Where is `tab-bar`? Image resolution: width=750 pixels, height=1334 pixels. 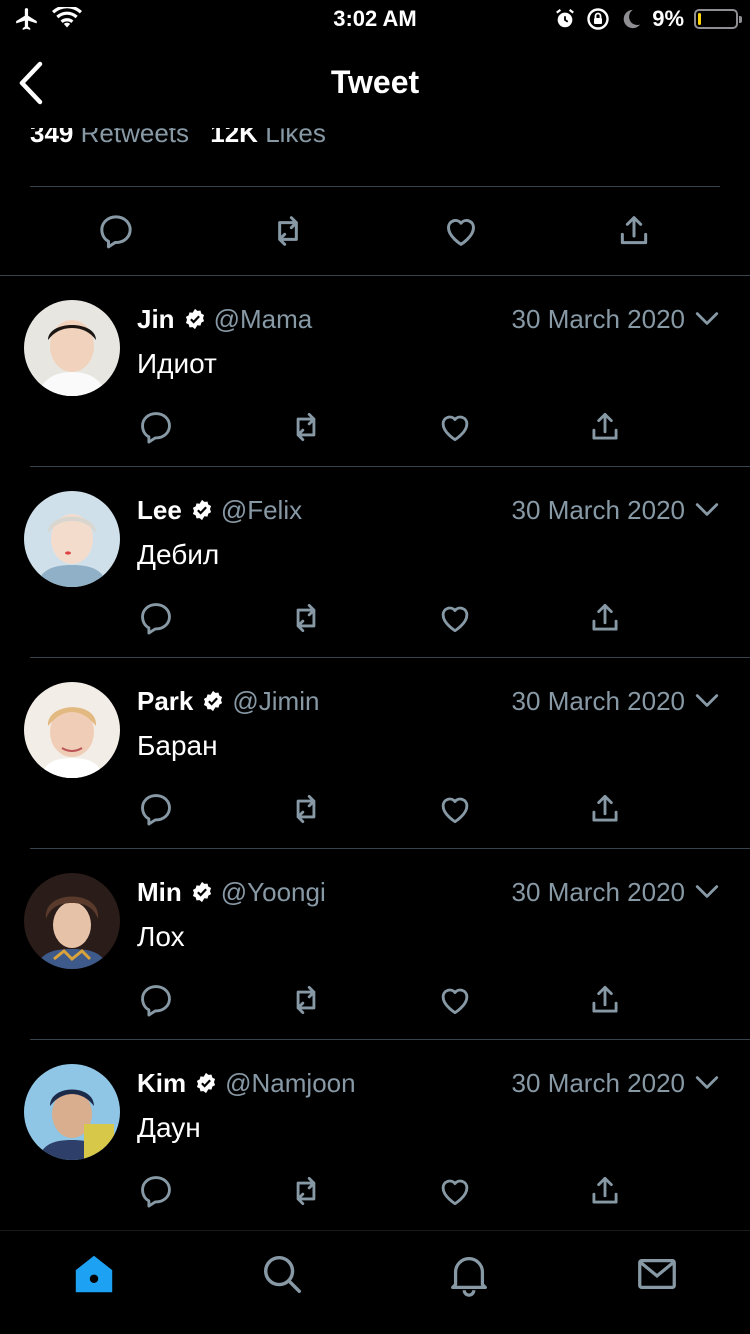 tab-bar is located at coordinates (375, 1282).